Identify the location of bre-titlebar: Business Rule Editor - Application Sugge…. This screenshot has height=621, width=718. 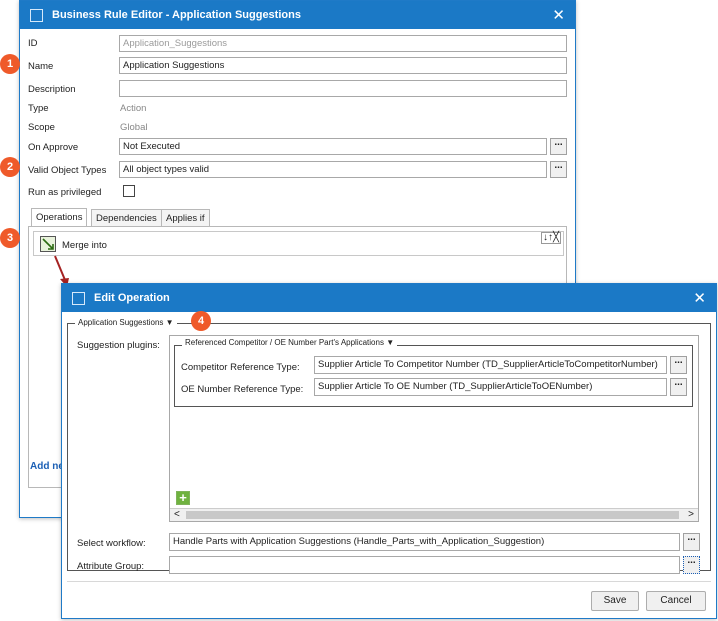
(297, 15).